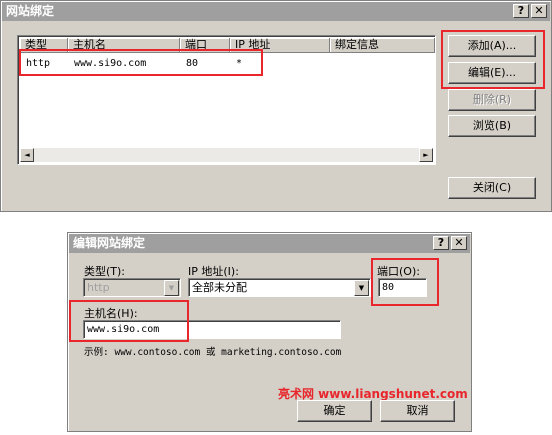  Describe the element at coordinates (213, 271) in the screenshot. I see `ip-label: IP 地址(I):` at that location.